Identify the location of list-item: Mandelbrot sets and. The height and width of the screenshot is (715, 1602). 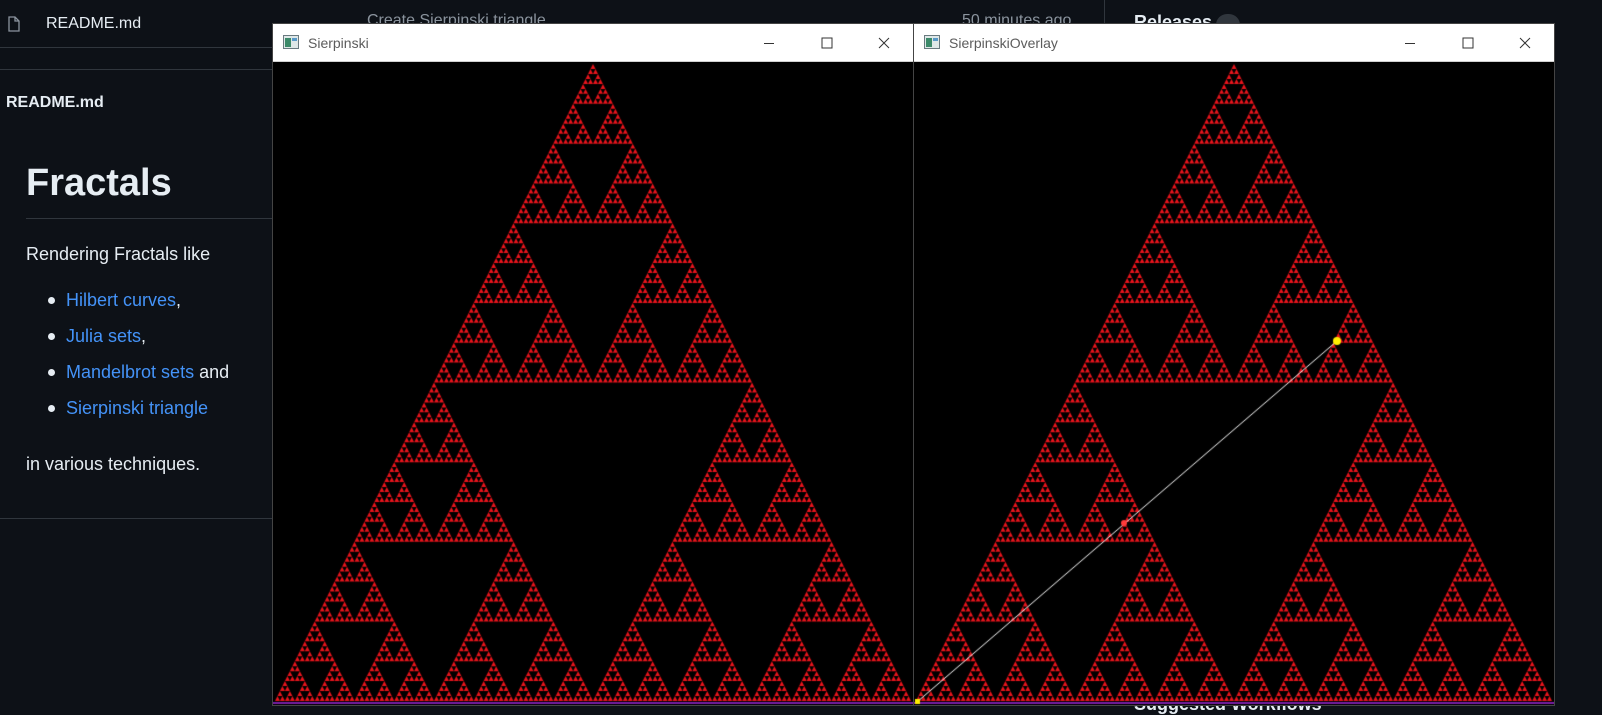
(127, 376).